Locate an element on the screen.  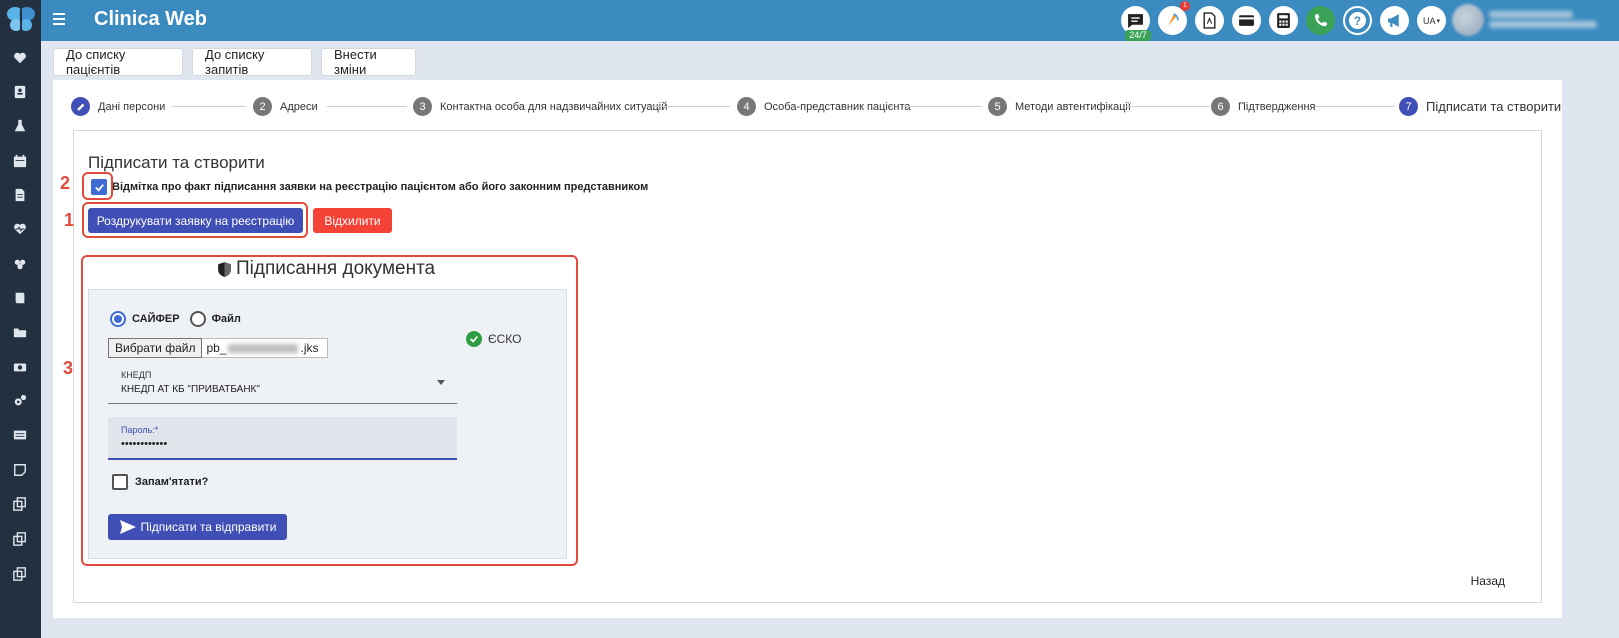
help-icon: ? is located at coordinates (1357, 20).